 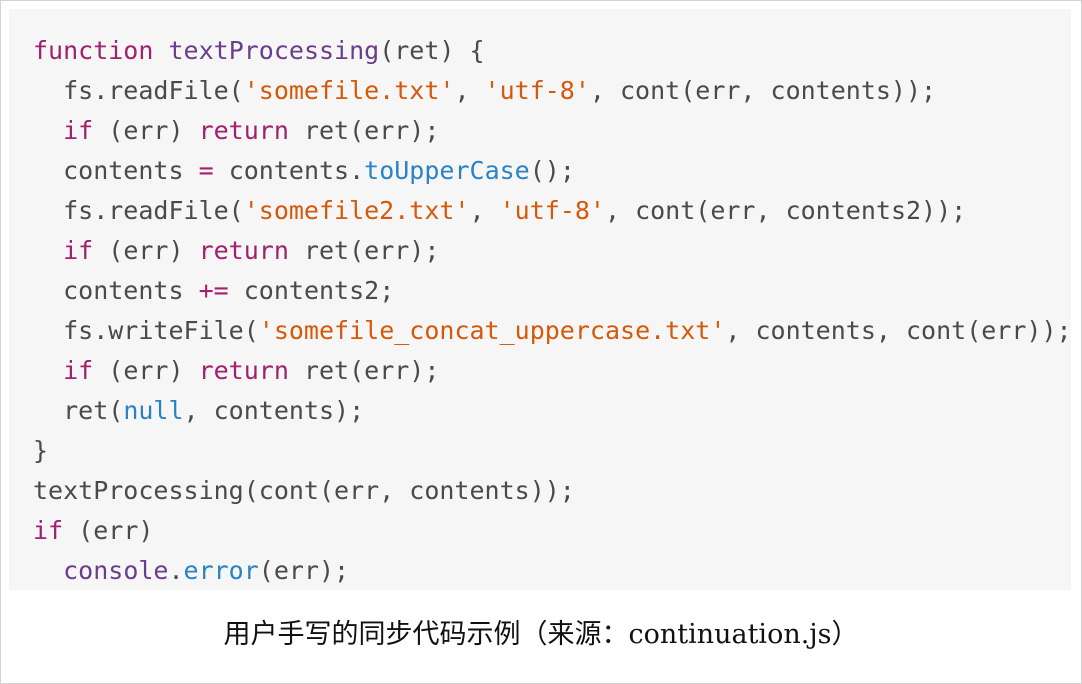 I want to click on code-token: 'somefile.txt', so click(x=349, y=90).